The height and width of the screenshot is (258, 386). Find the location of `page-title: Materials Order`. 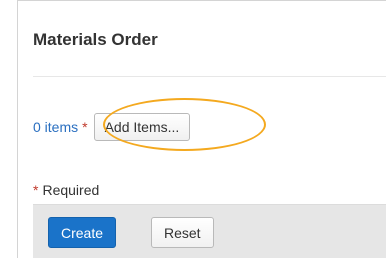

page-title: Materials Order is located at coordinates (95, 39).